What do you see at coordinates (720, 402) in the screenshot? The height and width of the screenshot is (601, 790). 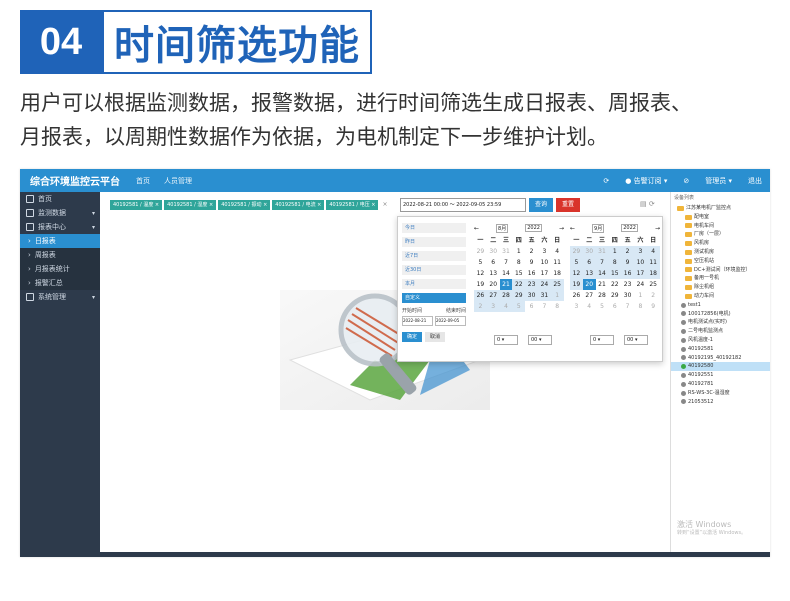 I see `tree-node: 21053512` at bounding box center [720, 402].